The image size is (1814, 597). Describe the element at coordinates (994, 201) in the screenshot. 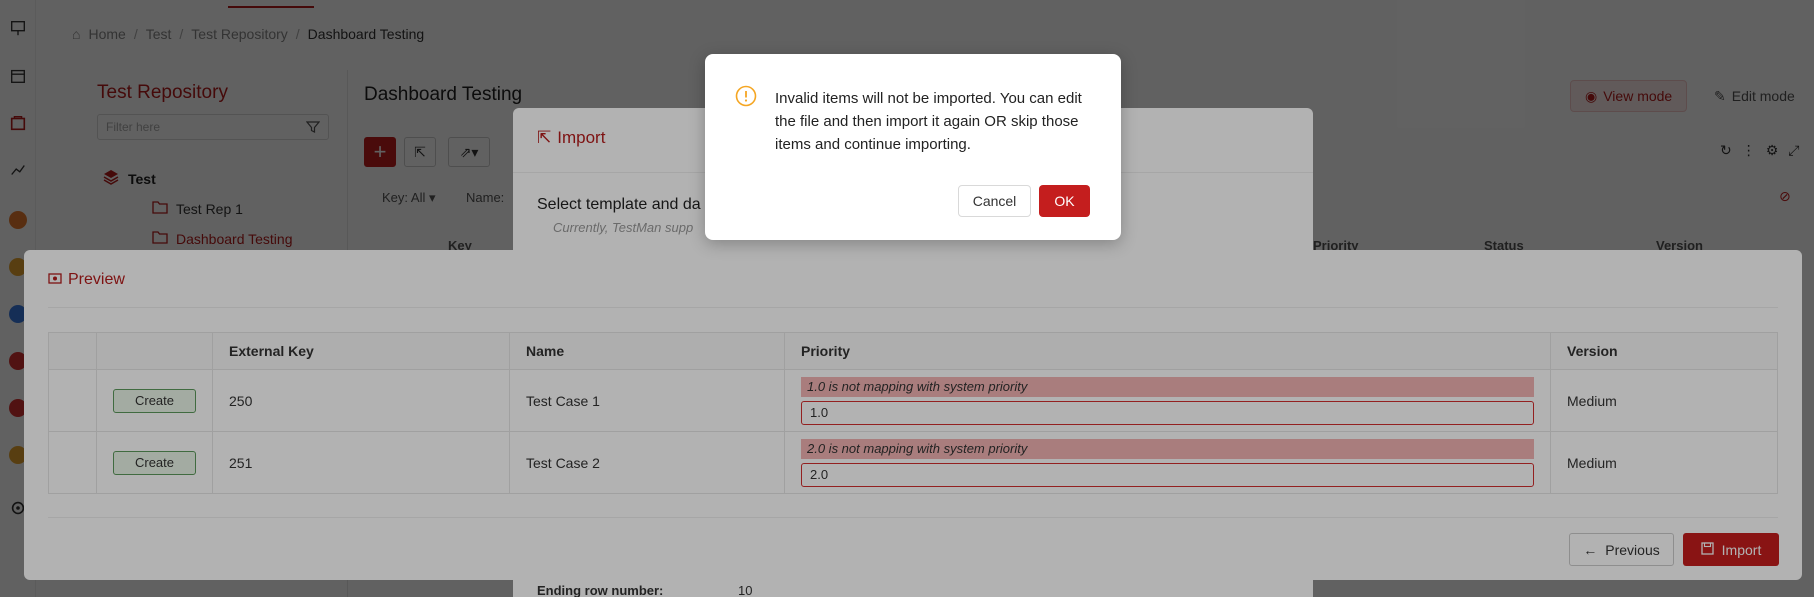

I see `cancel-button: Cancel` at that location.